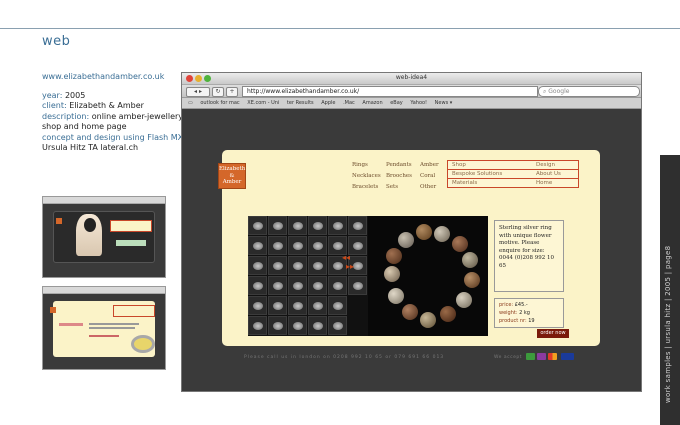 This screenshot has width=680, height=425. I want to click on client-label: client:, so click(54, 105).